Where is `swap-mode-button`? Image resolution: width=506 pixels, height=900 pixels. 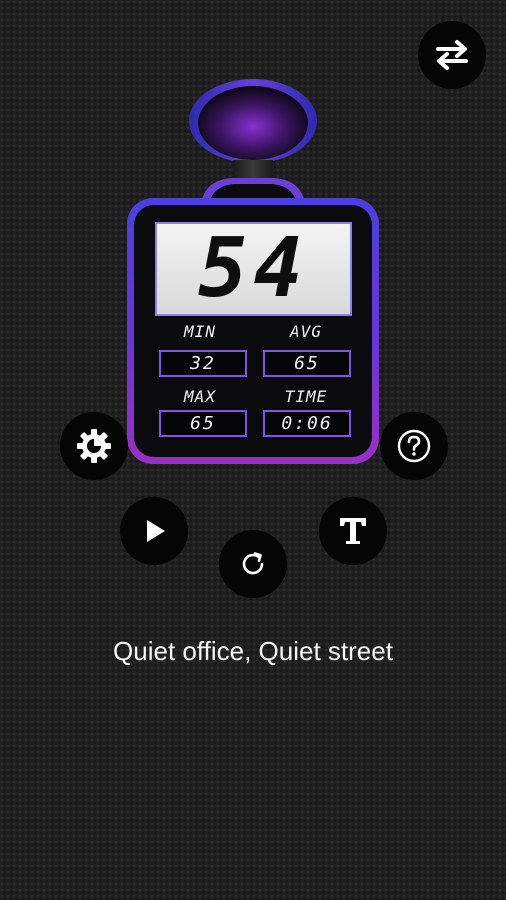
swap-mode-button is located at coordinates (452, 55).